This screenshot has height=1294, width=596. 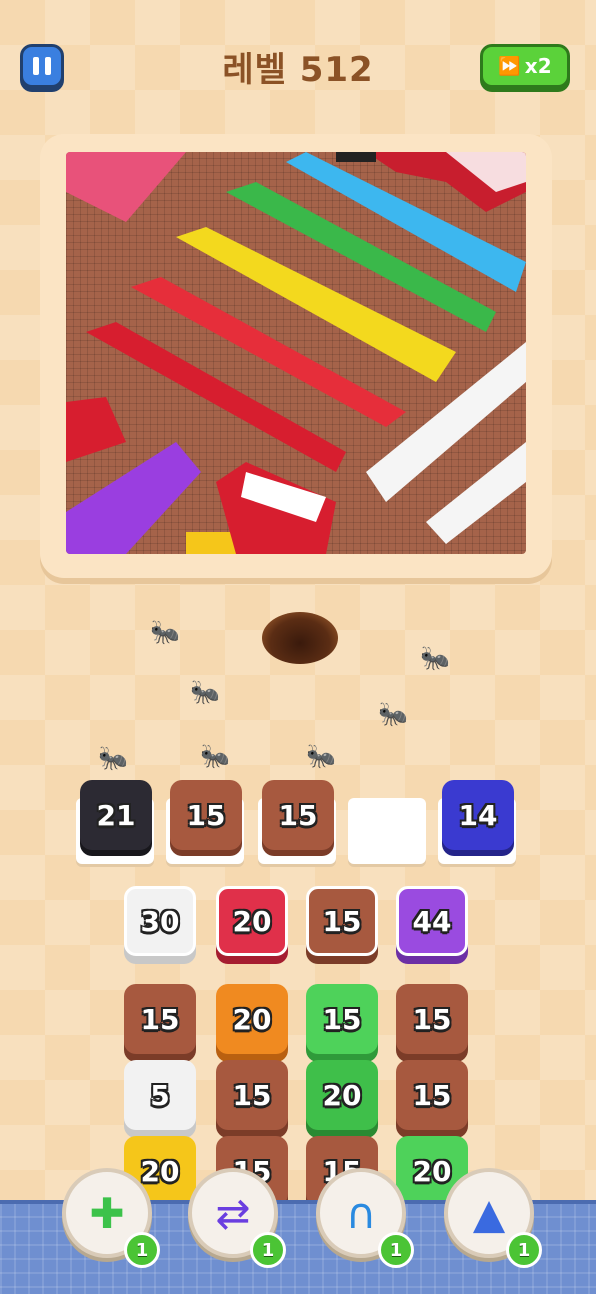 I want to click on grid-block: 44, so click(x=432, y=921).